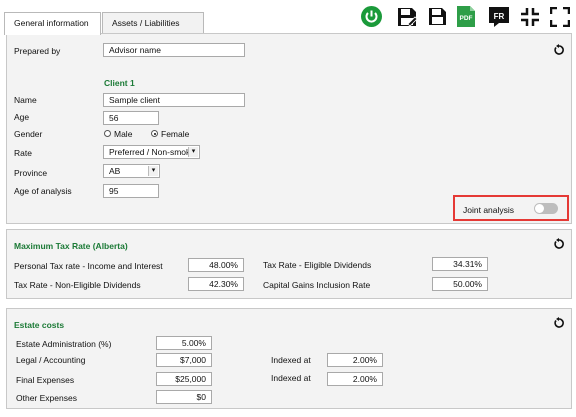 This screenshot has height=417, width=576. What do you see at coordinates (39, 325) in the screenshot?
I see `estate-title: Estate costs` at bounding box center [39, 325].